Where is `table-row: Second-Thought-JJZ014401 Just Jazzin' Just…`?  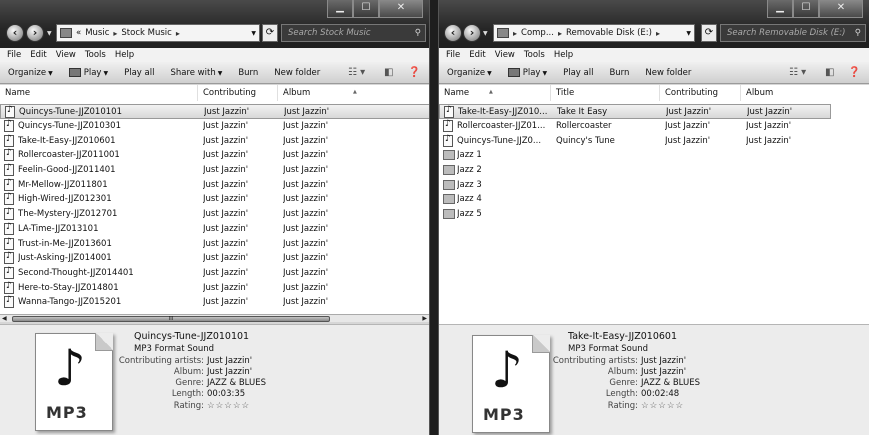 table-row: Second-Thought-JJZ014401 Just Jazzin' Just… is located at coordinates (214, 273).